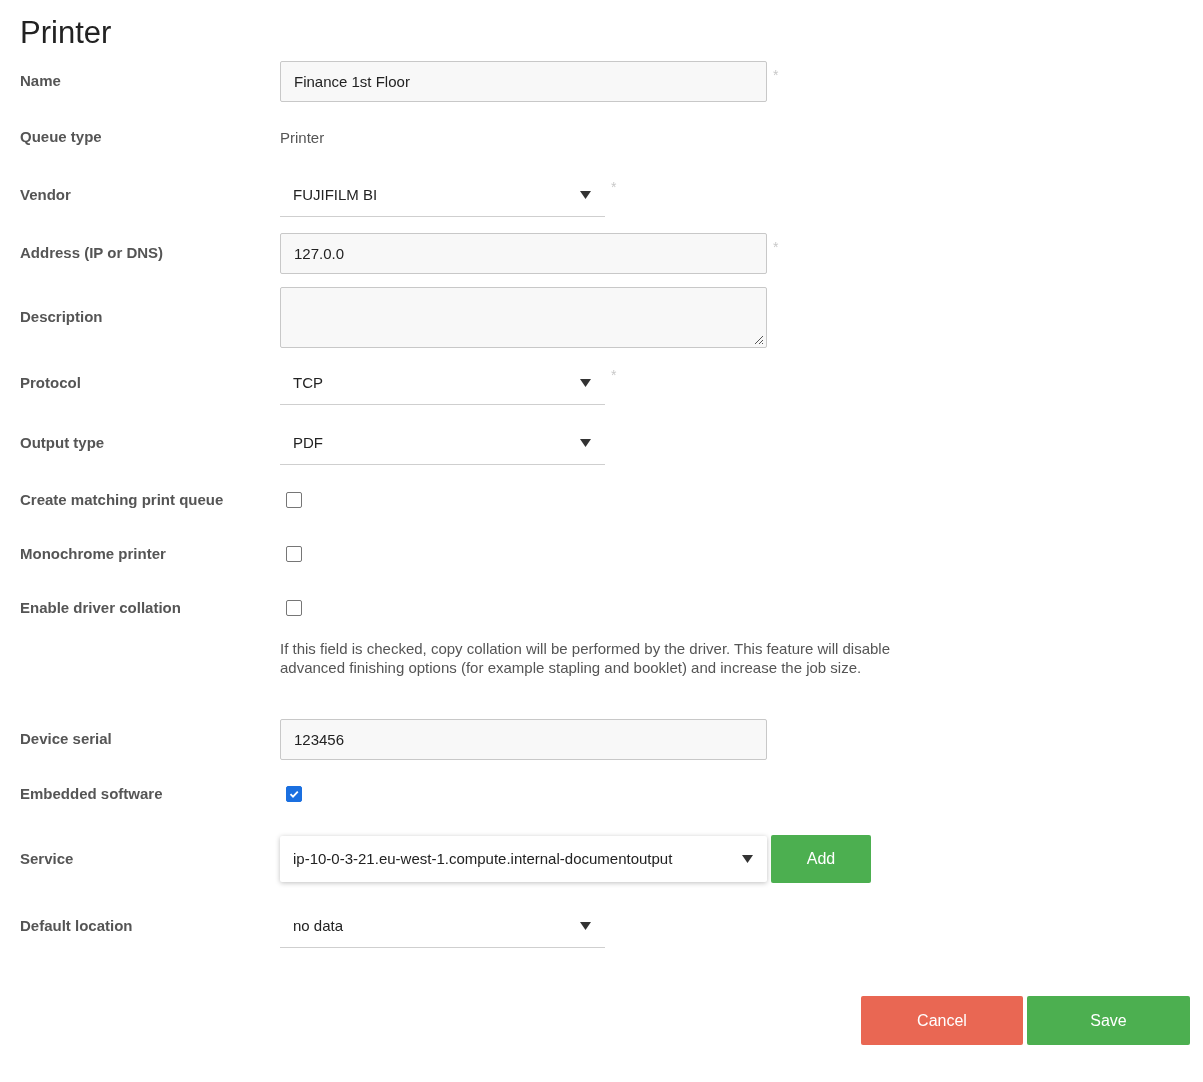  I want to click on field-label: Name, so click(40, 80).